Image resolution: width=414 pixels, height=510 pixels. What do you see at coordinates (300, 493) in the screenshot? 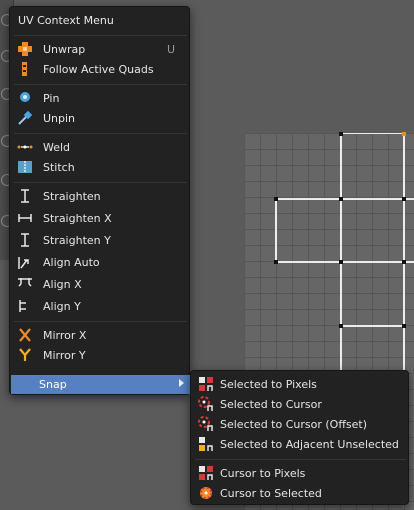
I see `cursor-to-selected-item: Cursor to Selected` at bounding box center [300, 493].